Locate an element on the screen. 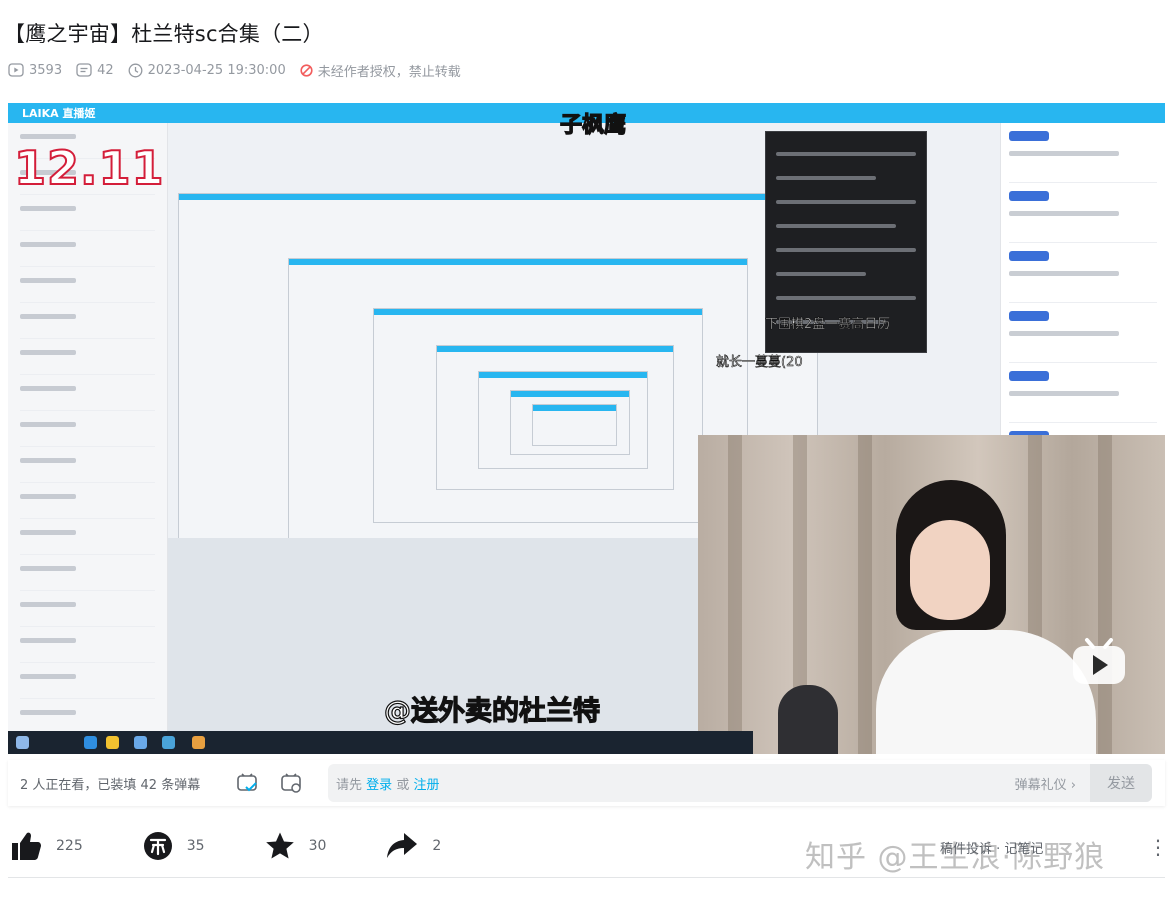 The width and height of the screenshot is (1173, 900). danmaku-bar: 2 人正在看，已装填 42 条弹幕 请先 登录 或 注册 弹幕礼仪 › 发送 is located at coordinates (586, 783).